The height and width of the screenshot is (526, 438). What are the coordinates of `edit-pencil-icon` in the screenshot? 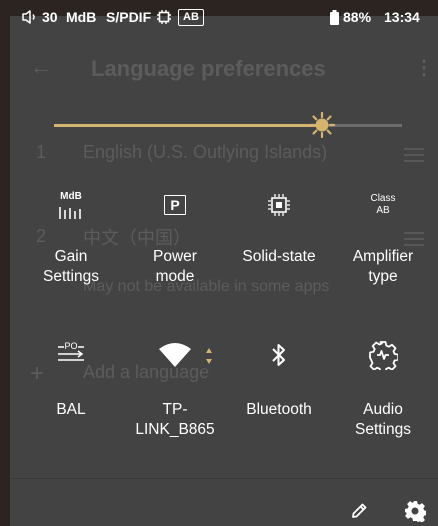 It's located at (359, 511).